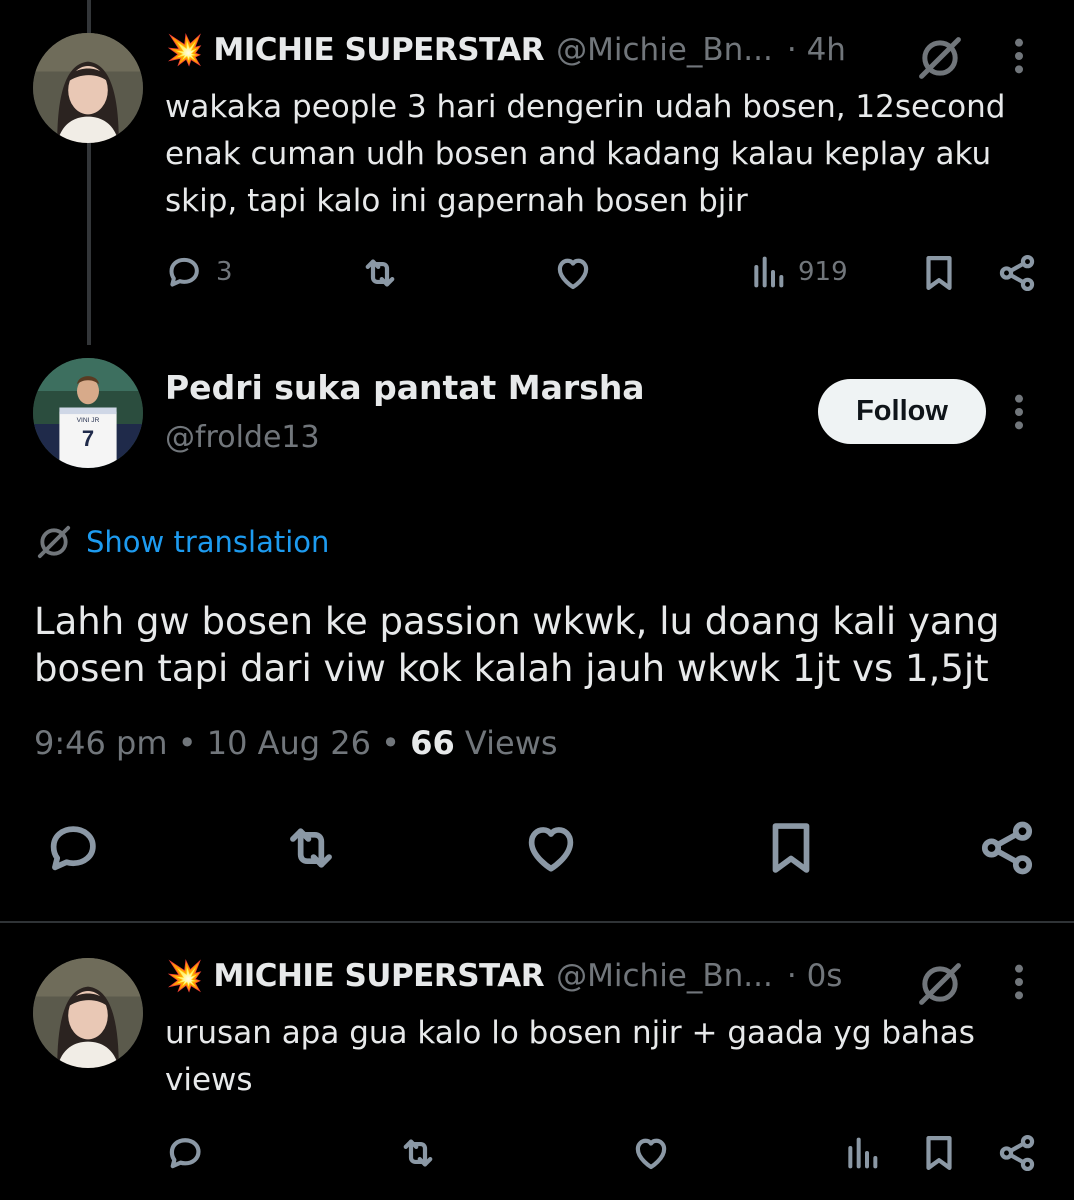 The width and height of the screenshot is (1074, 1200). I want to click on jersey-number: 7, so click(88, 438).